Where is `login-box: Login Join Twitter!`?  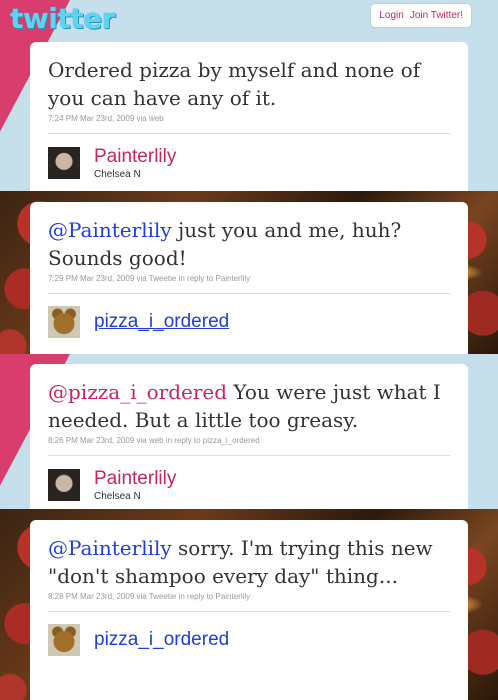 login-box: Login Join Twitter! is located at coordinates (421, 15).